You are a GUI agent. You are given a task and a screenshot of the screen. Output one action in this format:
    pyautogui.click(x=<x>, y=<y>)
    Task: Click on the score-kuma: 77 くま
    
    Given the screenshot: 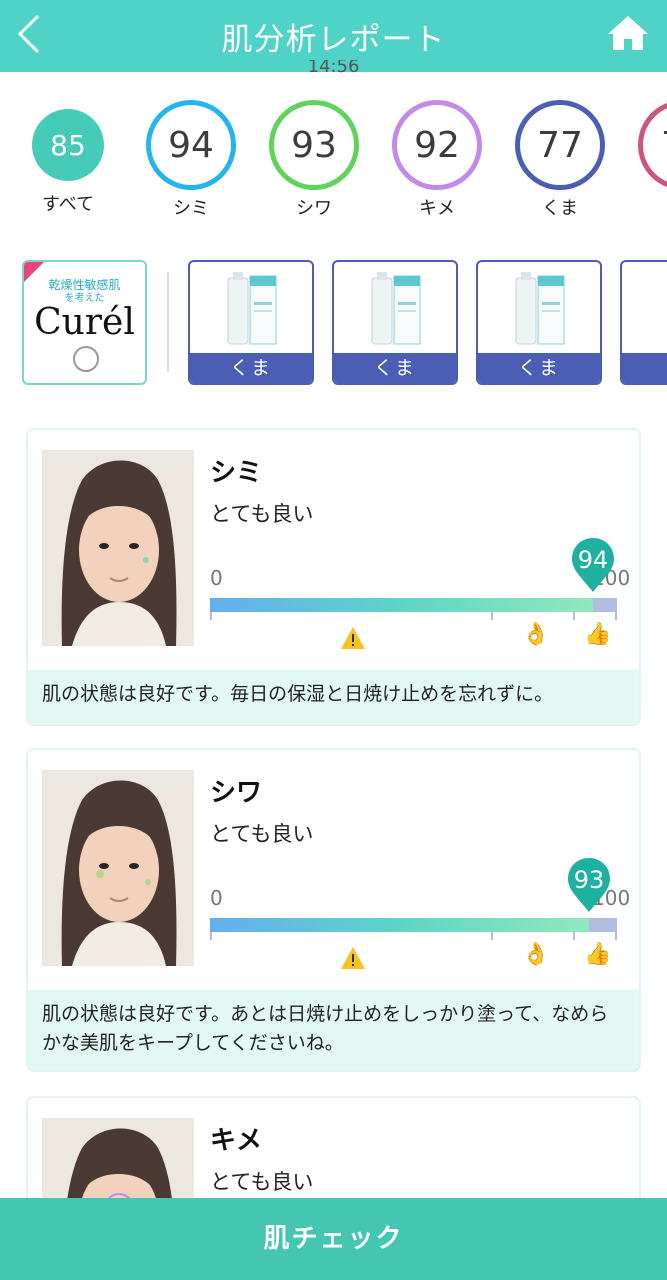 What is the action you would take?
    pyautogui.click(x=560, y=160)
    